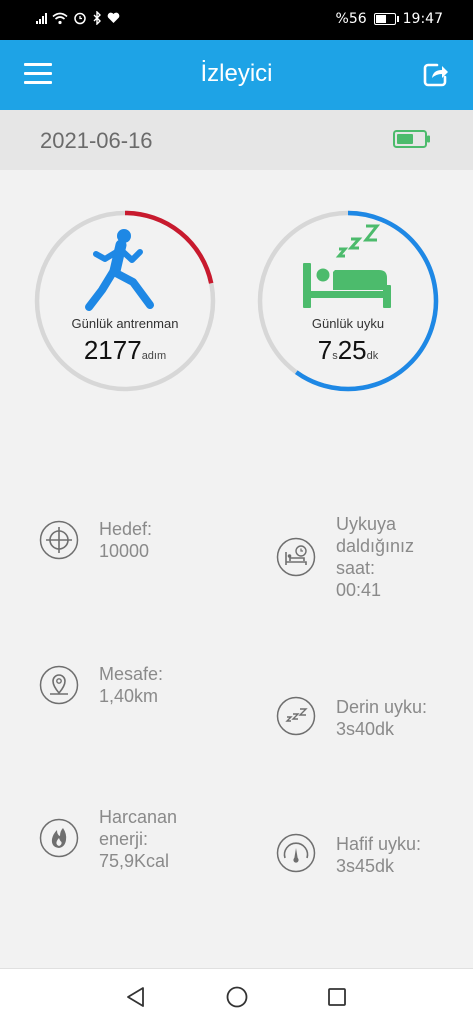  I want to click on sleep-ring-value: 7s25dk, so click(348, 350).